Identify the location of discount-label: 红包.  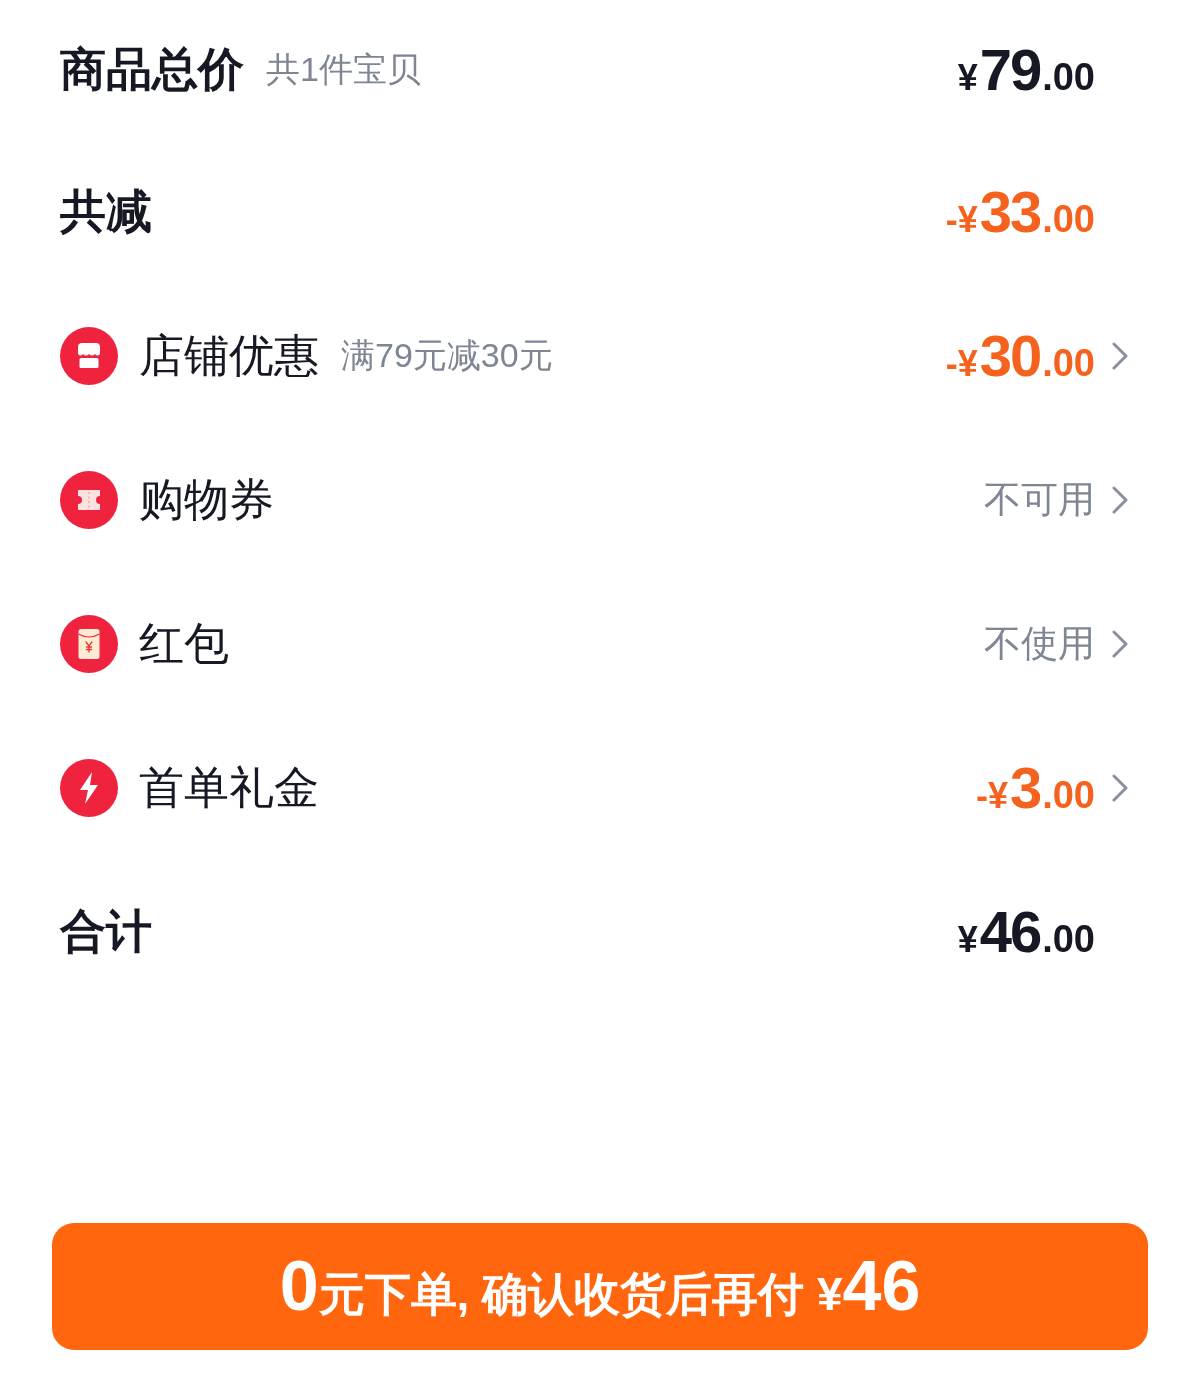
(184, 644).